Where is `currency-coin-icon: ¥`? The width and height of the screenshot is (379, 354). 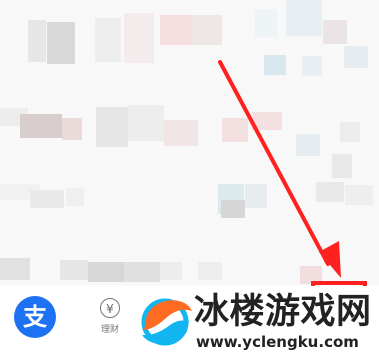 currency-coin-icon: ¥ is located at coordinates (110, 308).